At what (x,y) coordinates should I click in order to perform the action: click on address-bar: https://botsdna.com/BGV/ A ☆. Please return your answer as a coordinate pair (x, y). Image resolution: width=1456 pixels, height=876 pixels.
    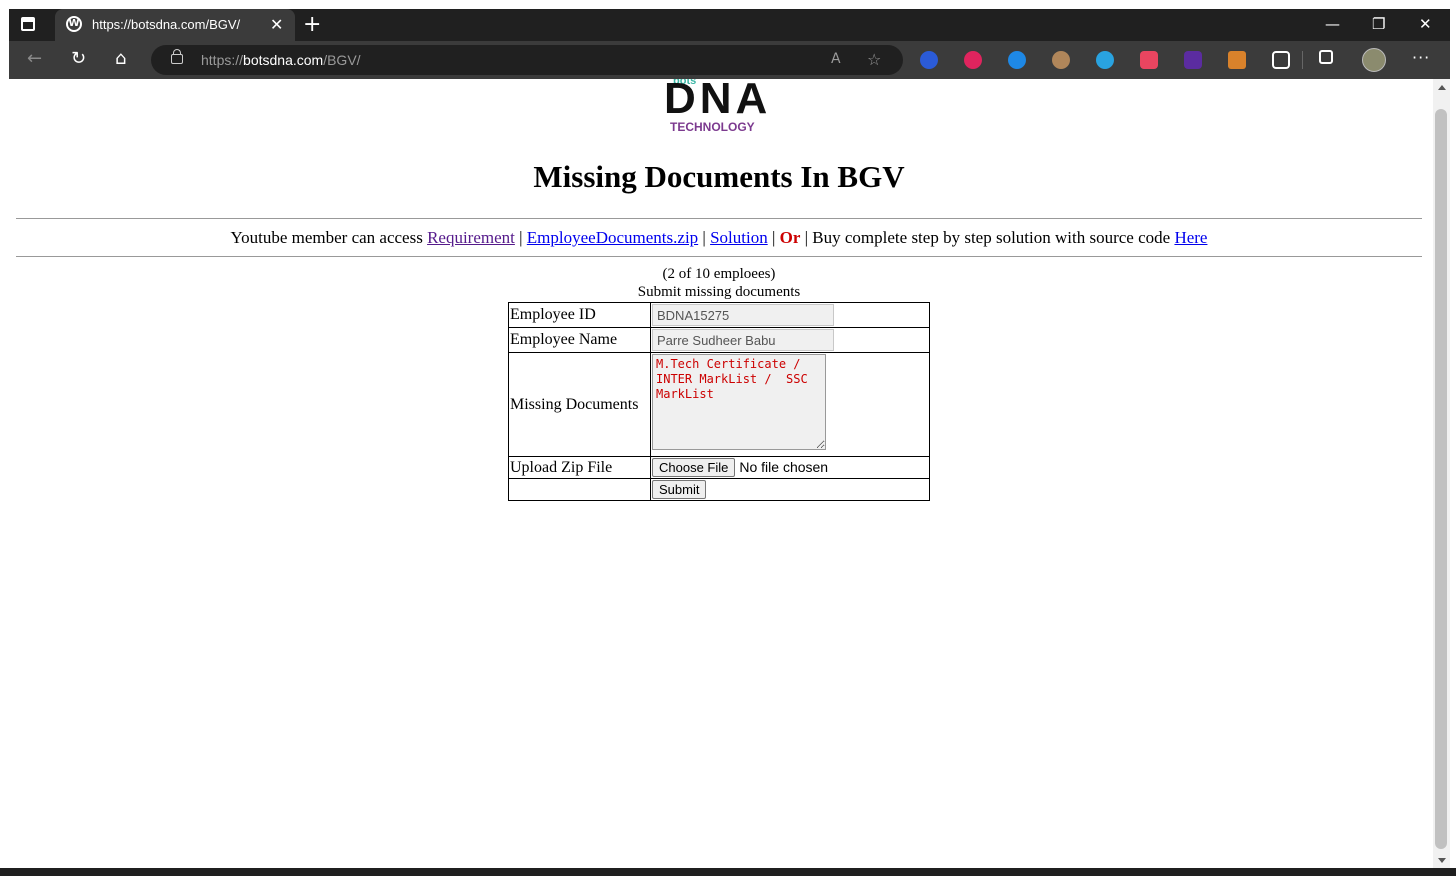
    Looking at the image, I should click on (527, 60).